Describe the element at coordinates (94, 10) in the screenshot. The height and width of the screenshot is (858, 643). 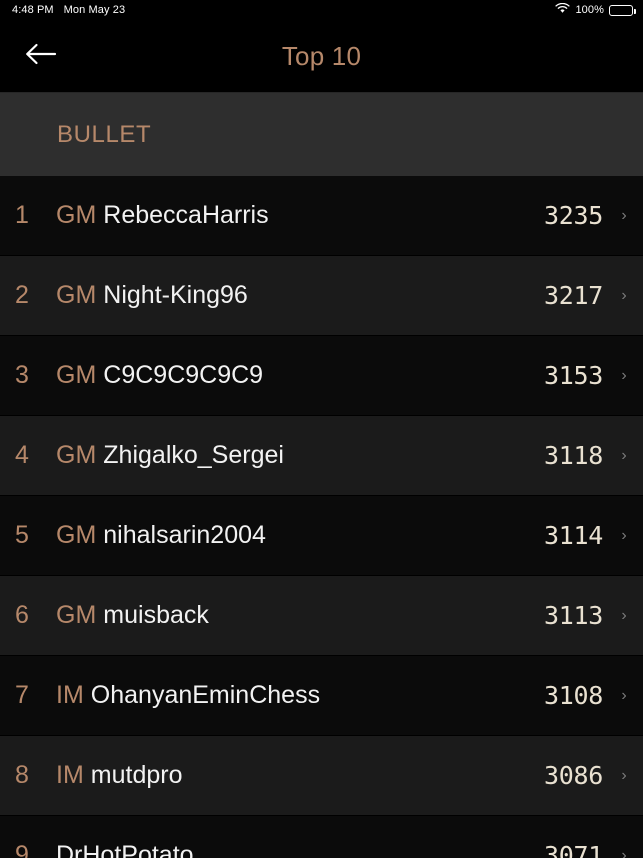
I see `status-date: Mon May 23` at that location.